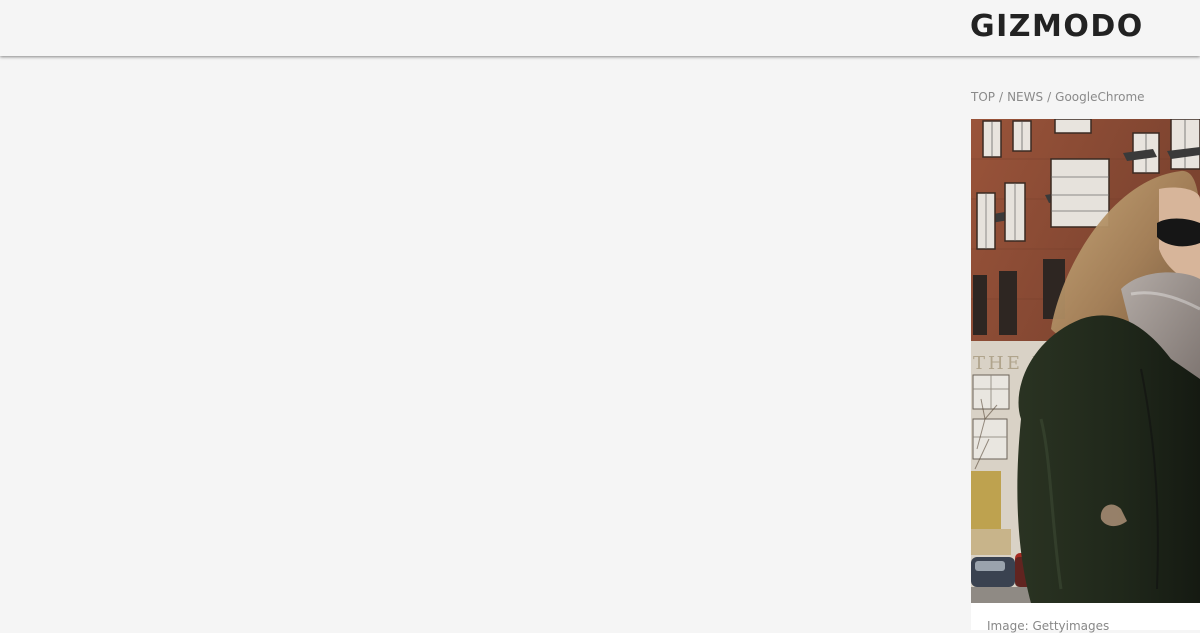 This screenshot has height=633, width=1200. I want to click on image-caption: Image: Gettyimages, so click(1048, 626).